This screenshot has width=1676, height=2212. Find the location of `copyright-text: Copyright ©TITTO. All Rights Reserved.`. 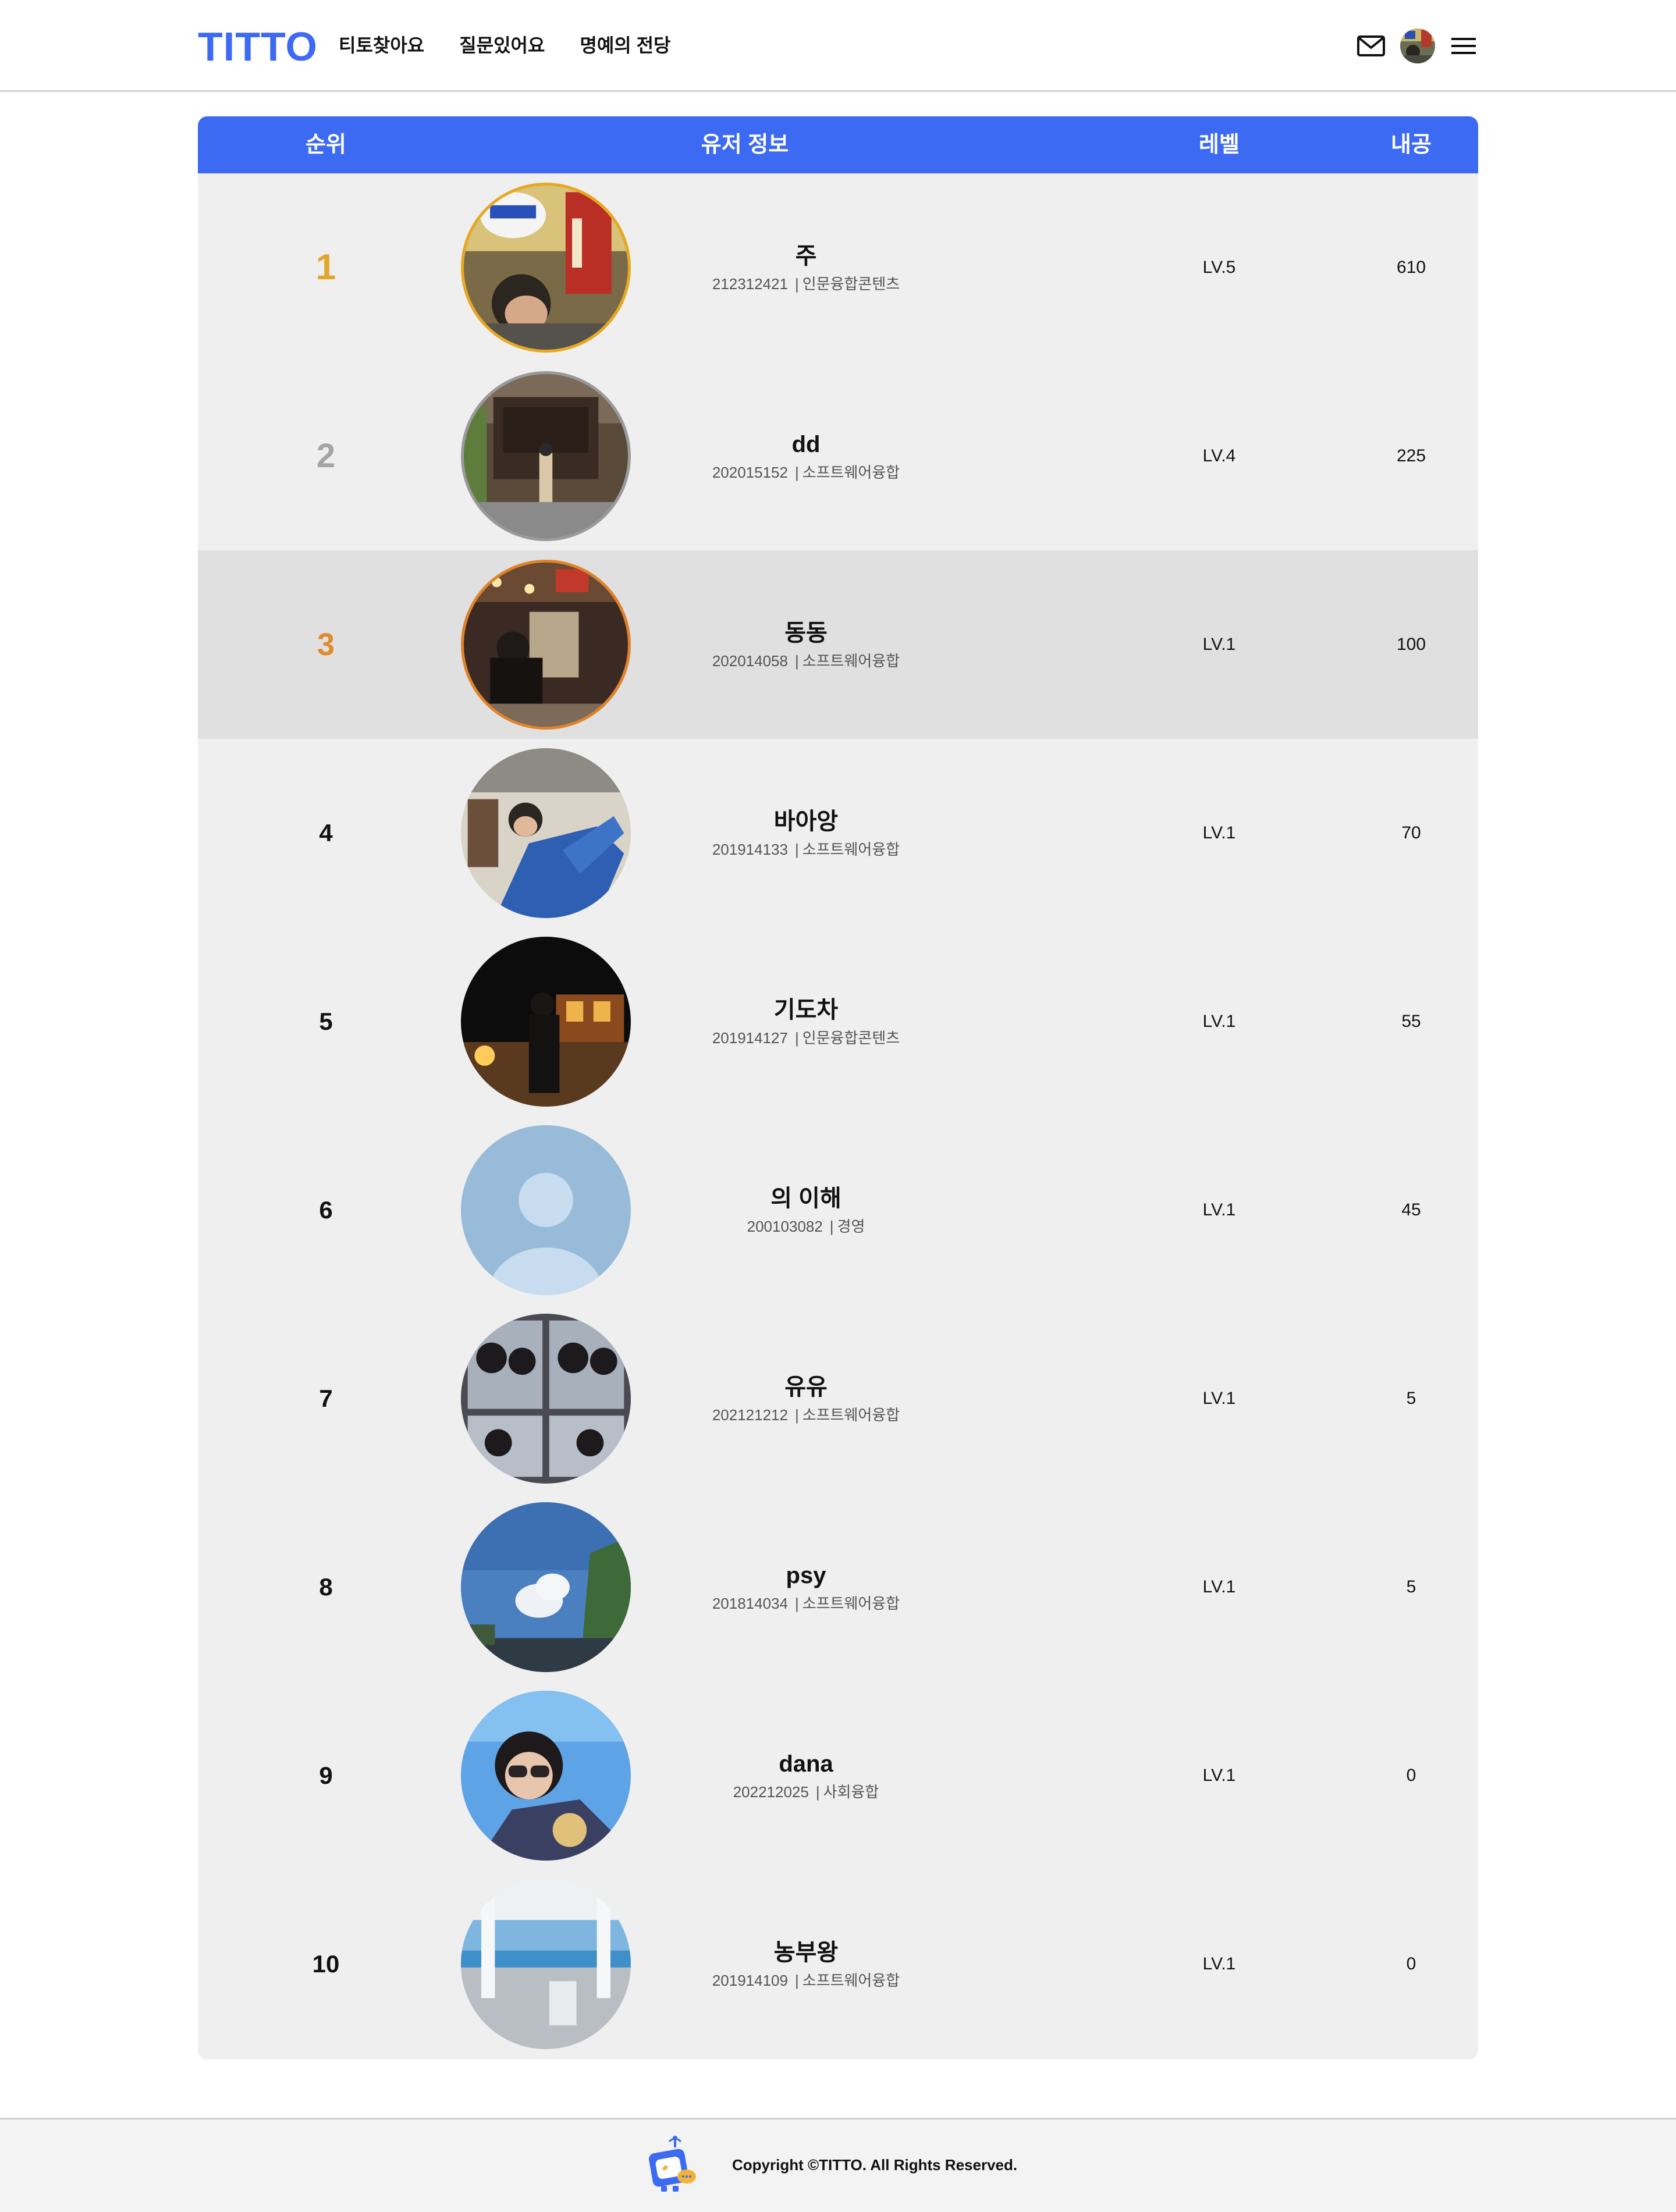

copyright-text: Copyright ©TITTO. All Rights Reserved. is located at coordinates (875, 2165).